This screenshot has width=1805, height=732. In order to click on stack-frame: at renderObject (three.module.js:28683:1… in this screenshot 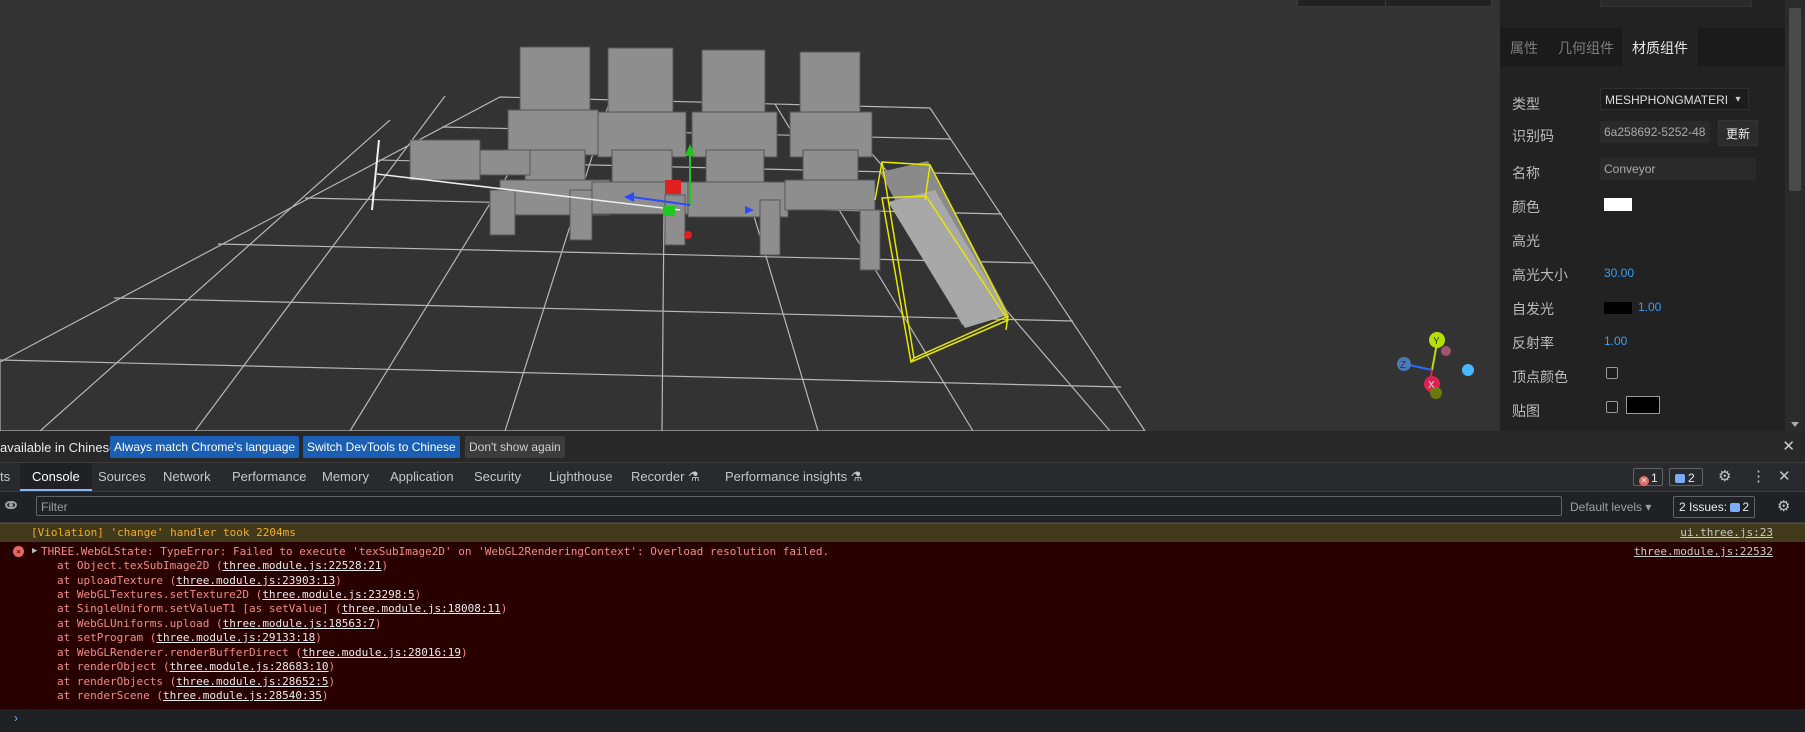, I will do `click(196, 666)`.